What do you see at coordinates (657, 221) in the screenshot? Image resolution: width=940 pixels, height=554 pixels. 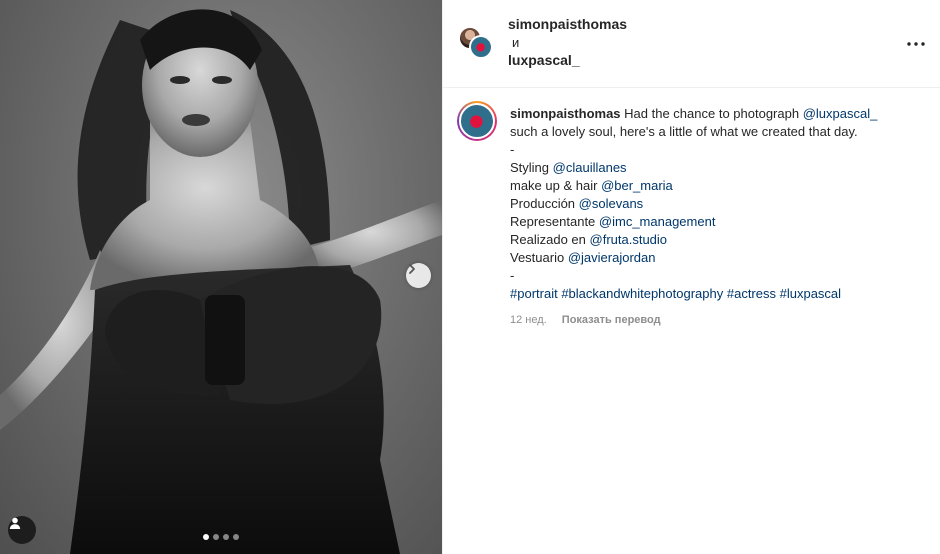 I see `mention-link: @imc_management` at bounding box center [657, 221].